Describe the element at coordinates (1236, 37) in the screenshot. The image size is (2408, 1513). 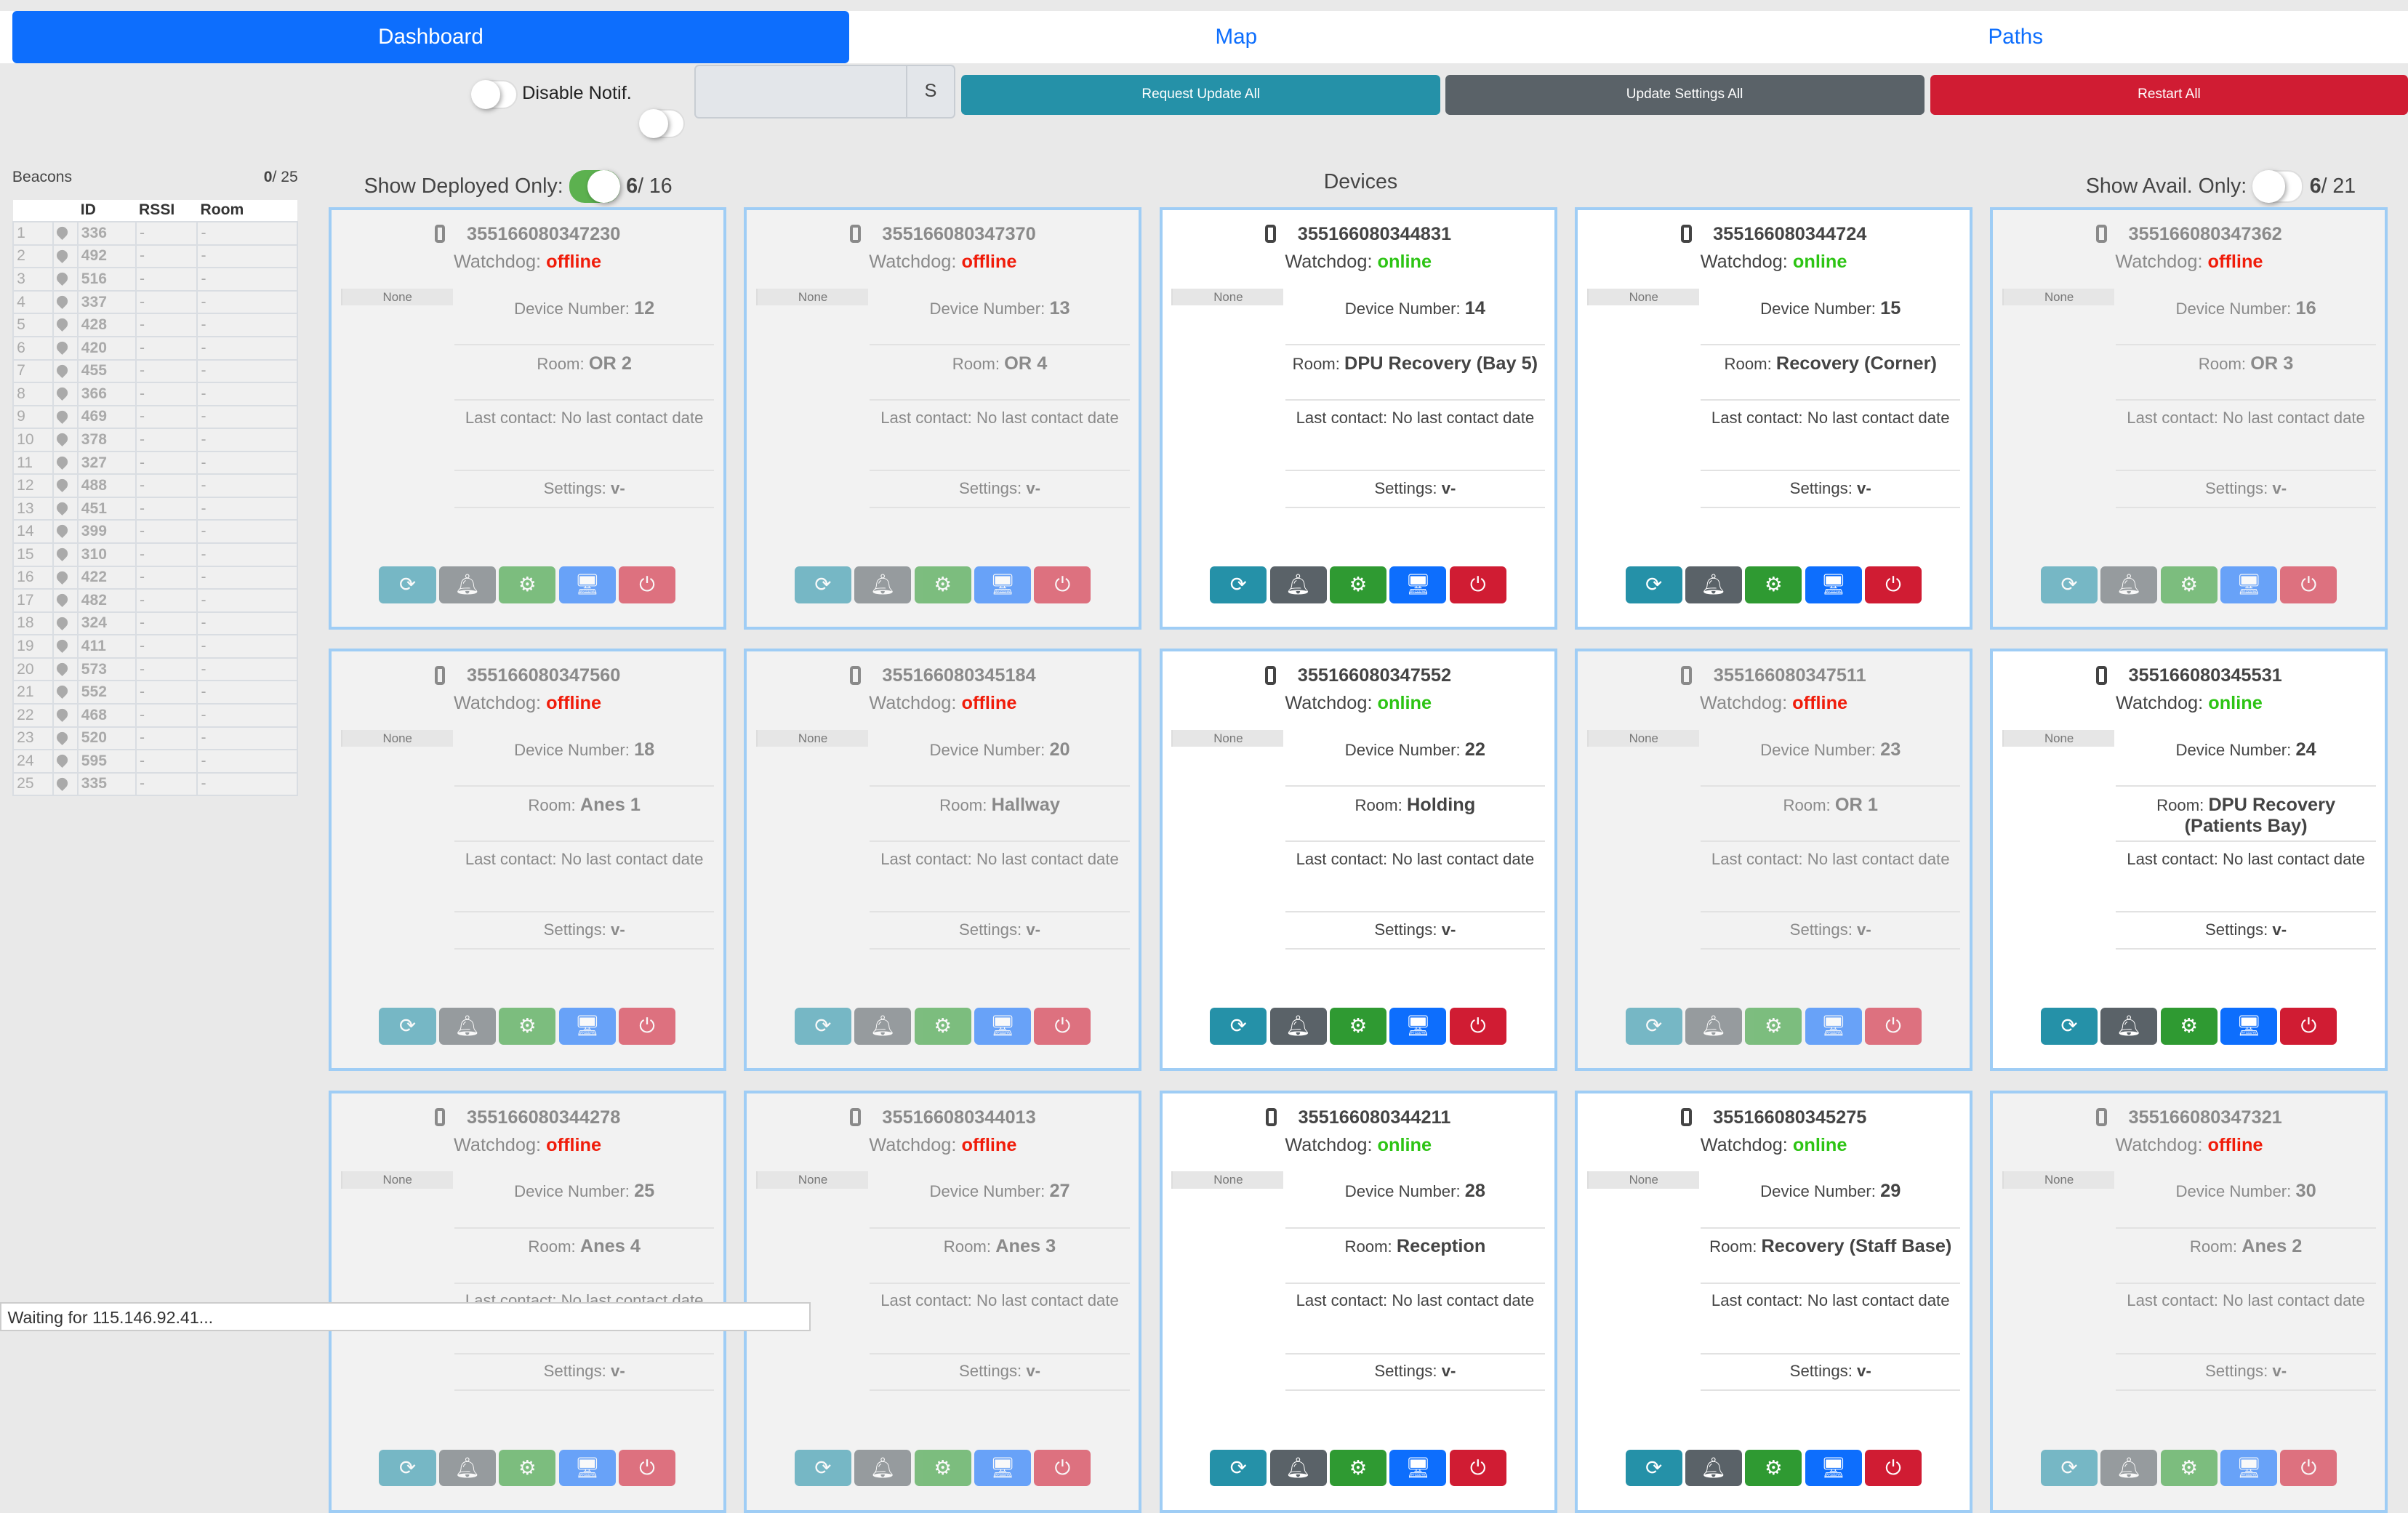
I see `tab-map: Map` at that location.